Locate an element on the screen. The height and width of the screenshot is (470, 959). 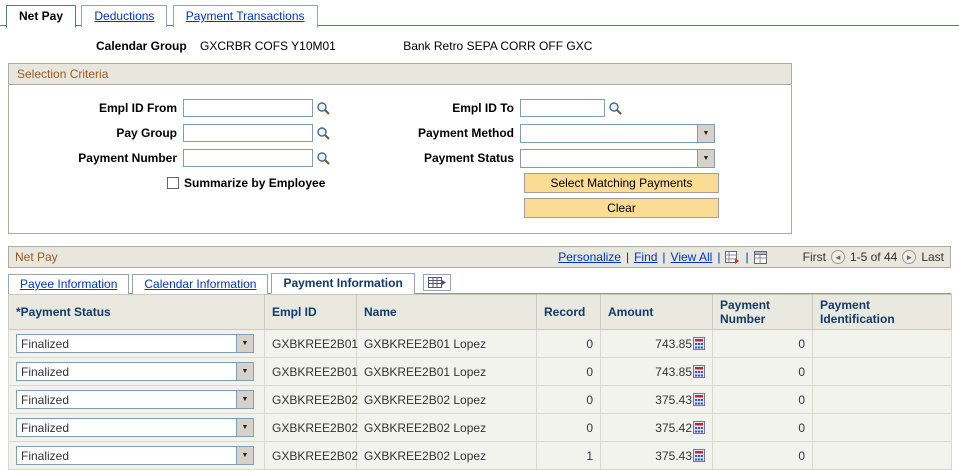
tab-payment-information-label: Payment Information is located at coordinates (343, 283).